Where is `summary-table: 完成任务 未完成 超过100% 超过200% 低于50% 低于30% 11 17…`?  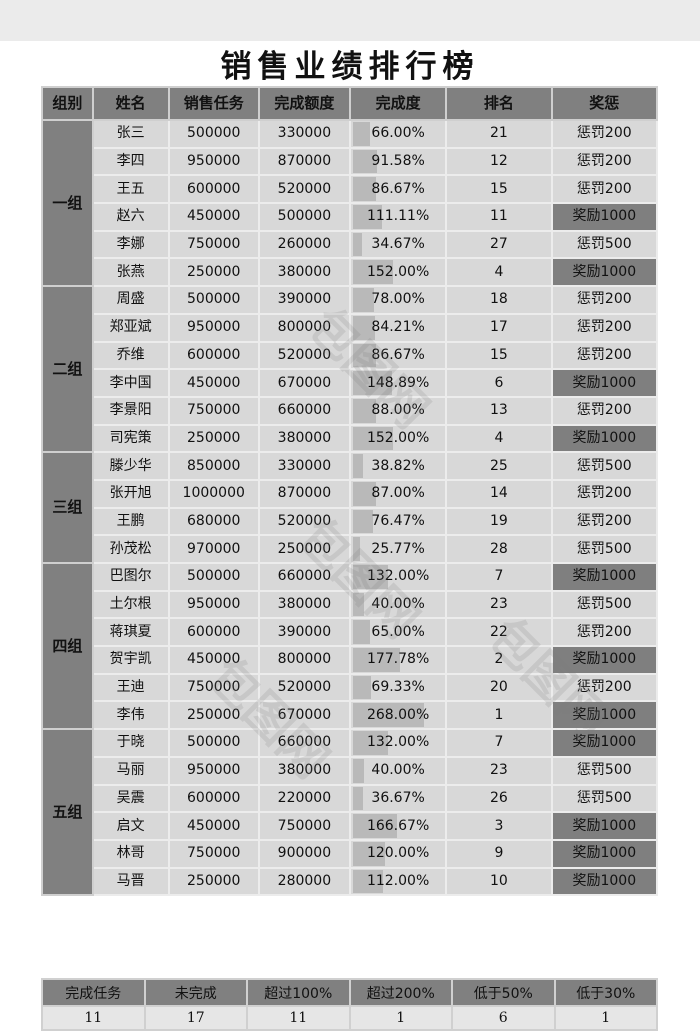
summary-table: 完成任务 未完成 超过100% 超过200% 低于50% 低于30% 11 17… is located at coordinates (349, 1004).